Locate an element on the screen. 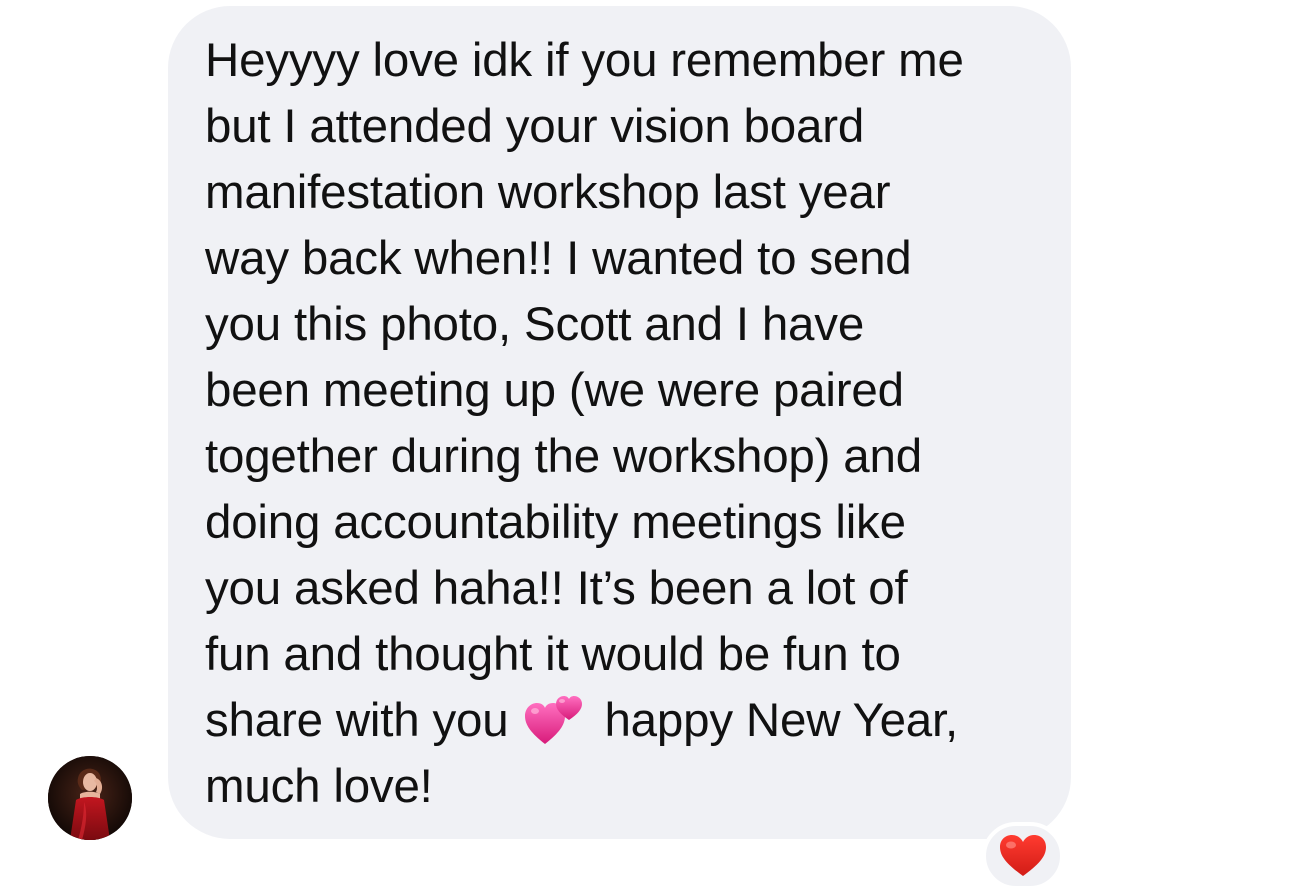  two-hearts-icon is located at coordinates (554, 721).